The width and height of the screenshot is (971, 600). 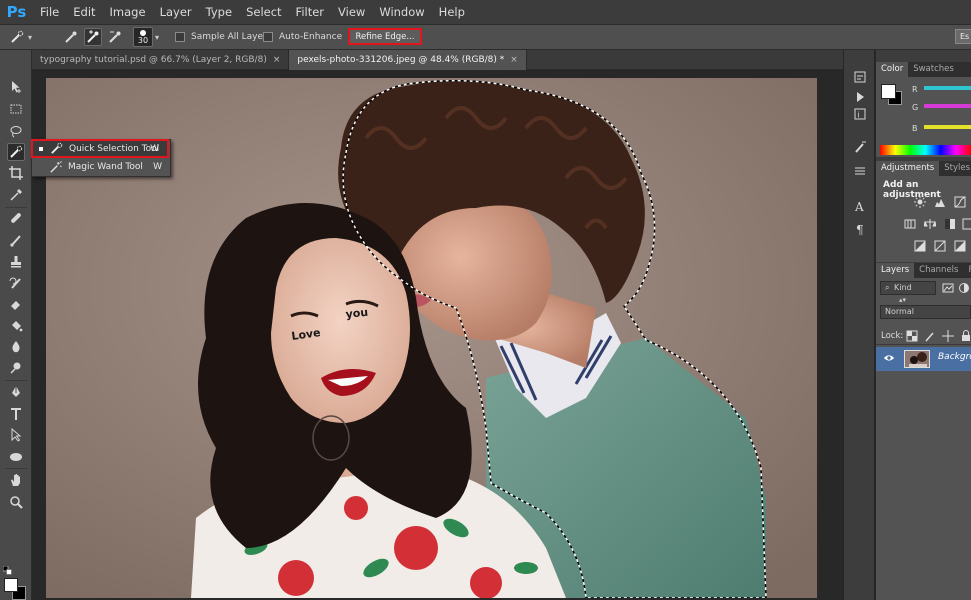 What do you see at coordinates (892, 69) in the screenshot?
I see `tab-color: Color` at bounding box center [892, 69].